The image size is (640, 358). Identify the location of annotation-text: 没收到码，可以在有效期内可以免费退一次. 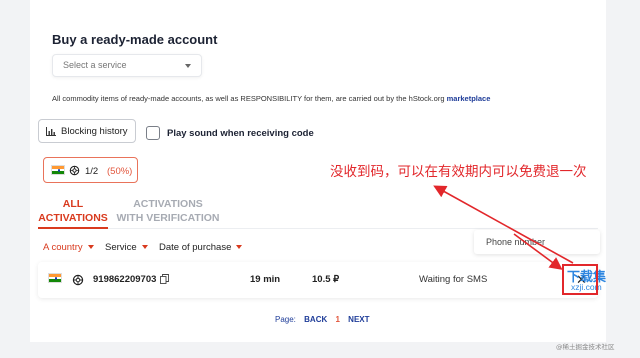
(458, 172).